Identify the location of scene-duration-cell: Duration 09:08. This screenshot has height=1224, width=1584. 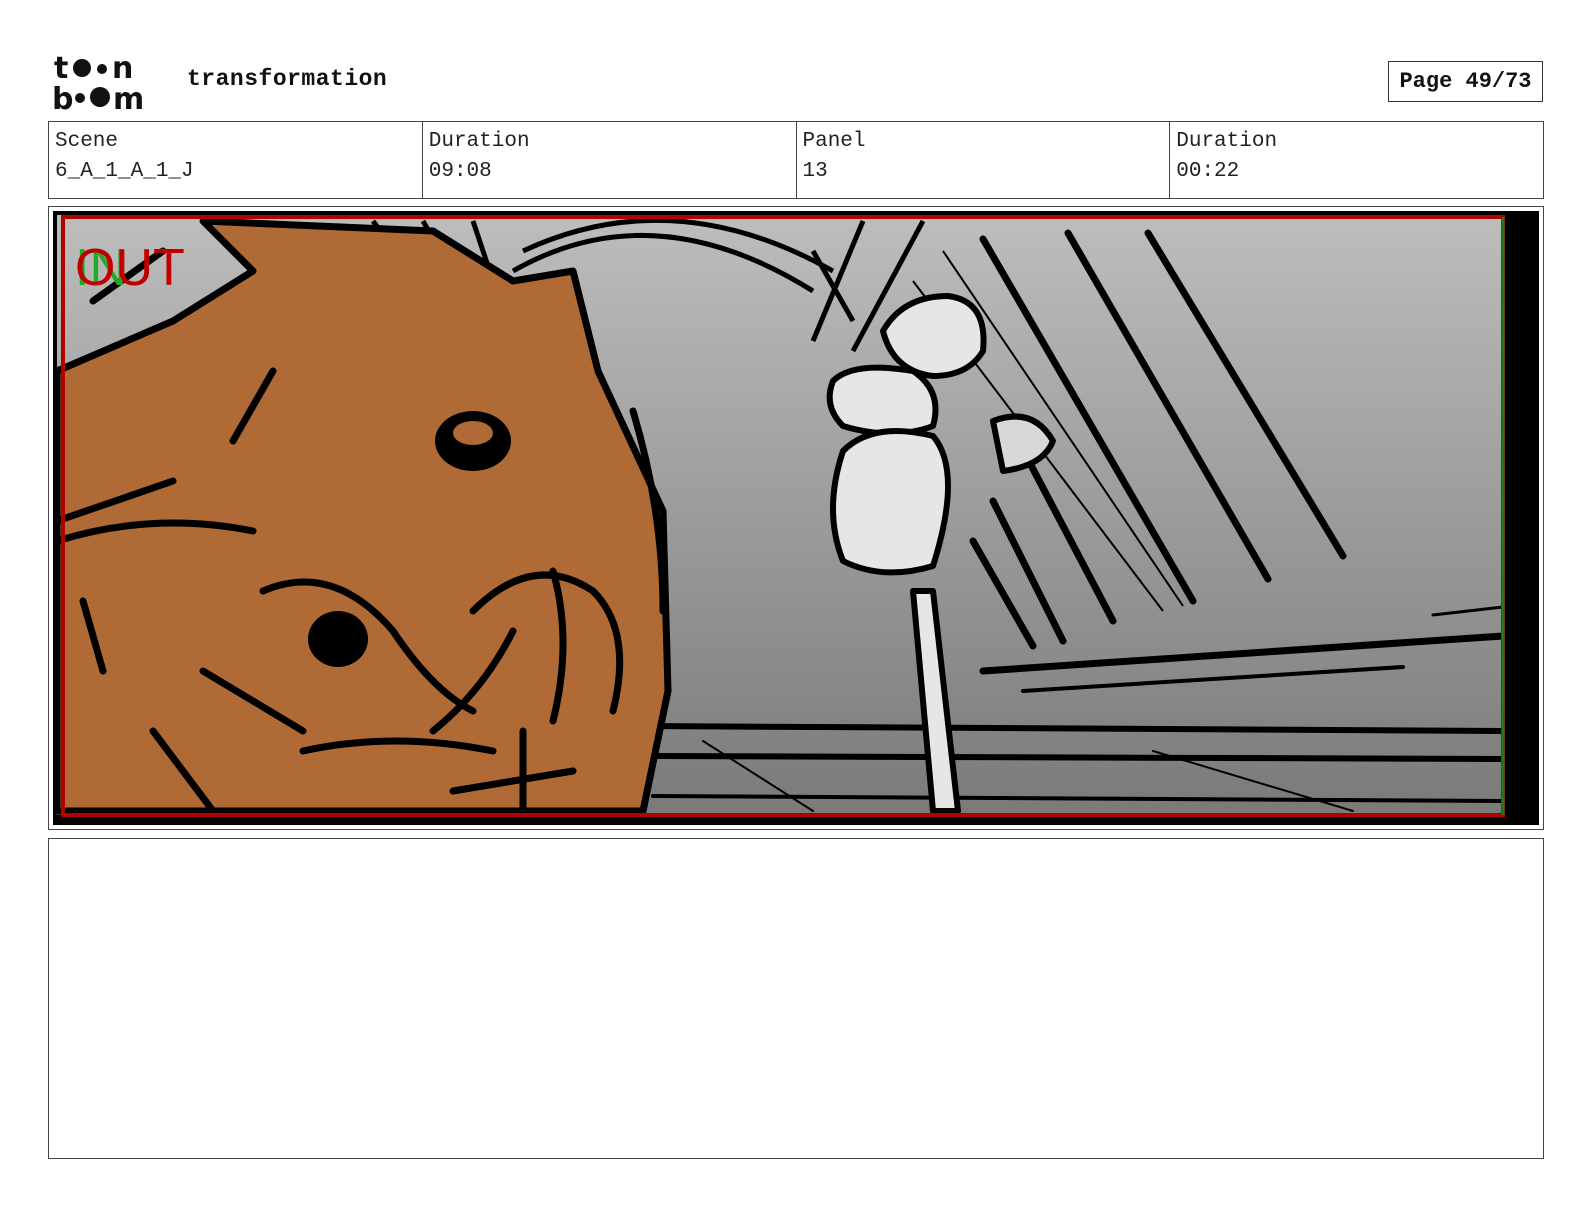
(610, 160).